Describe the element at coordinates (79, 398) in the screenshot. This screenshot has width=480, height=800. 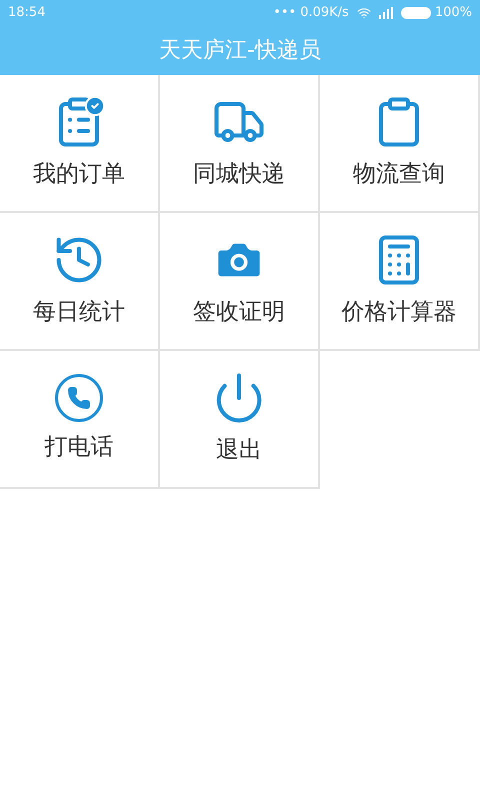
I see `phone-icon` at that location.